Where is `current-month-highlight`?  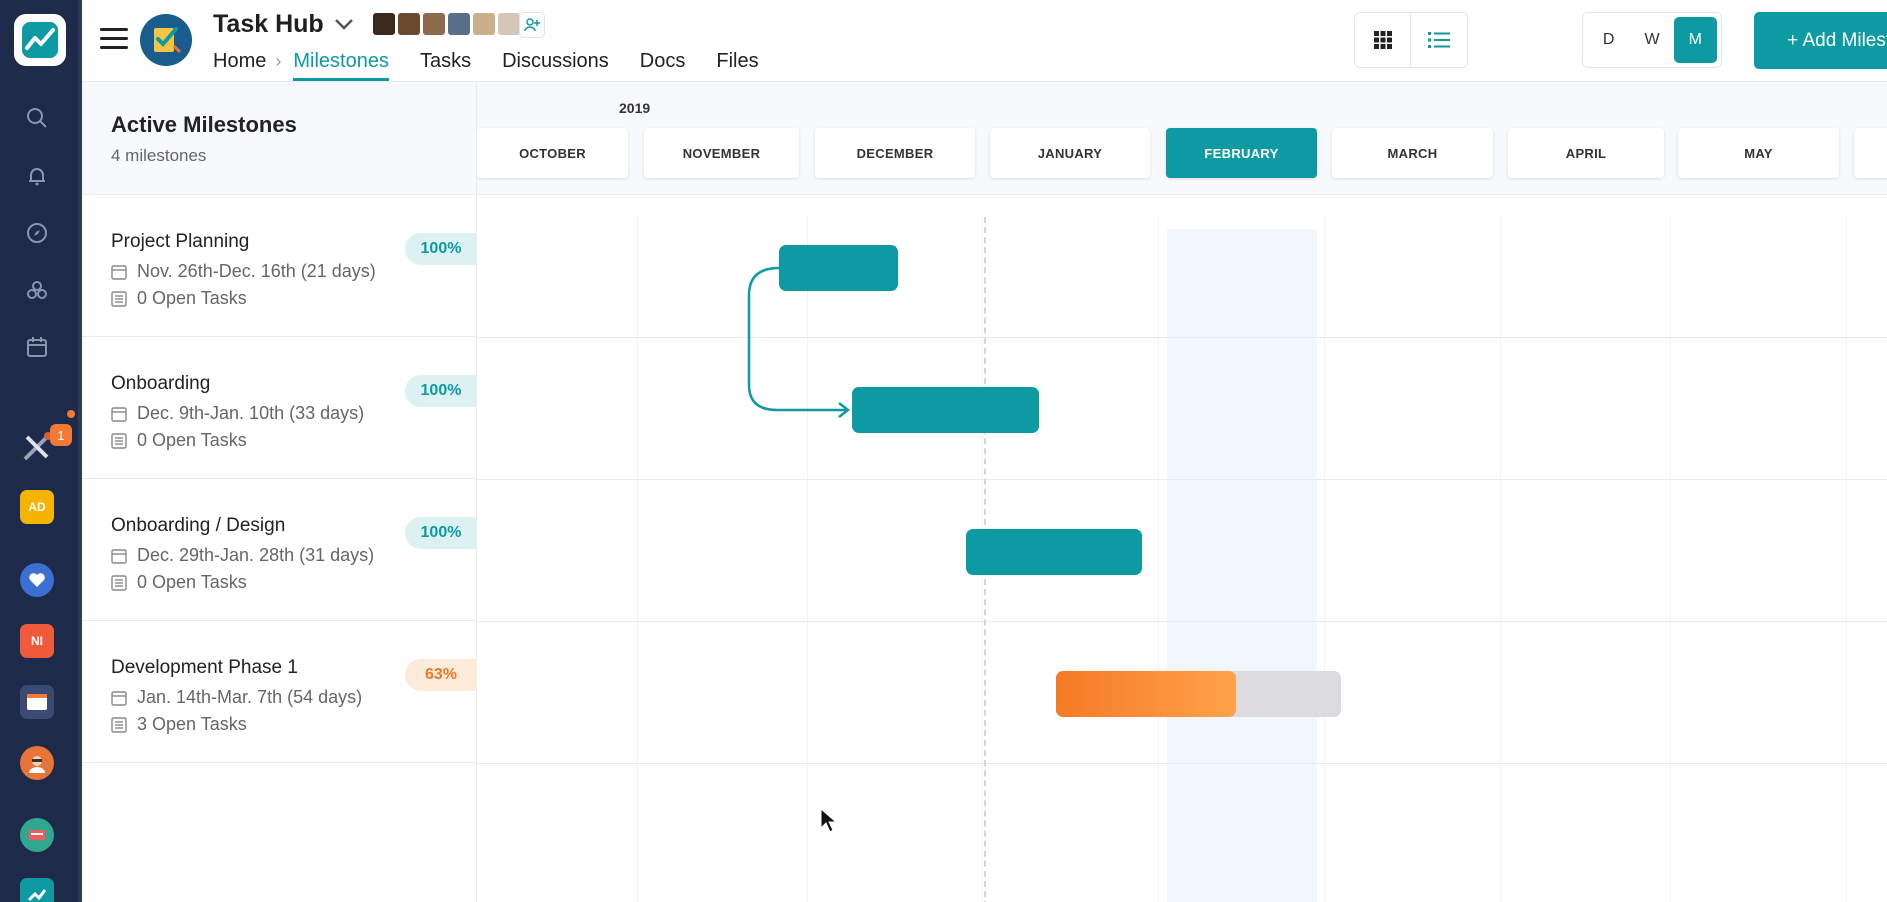 current-month-highlight is located at coordinates (1242, 565).